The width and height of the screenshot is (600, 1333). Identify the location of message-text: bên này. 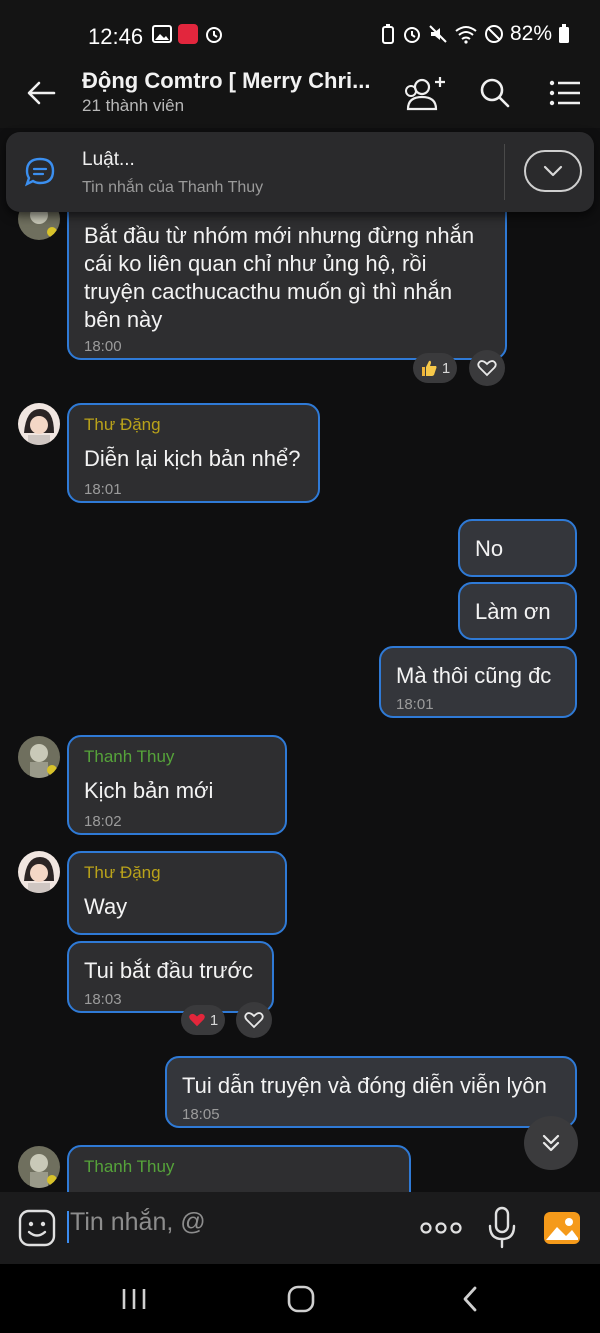
(123, 319).